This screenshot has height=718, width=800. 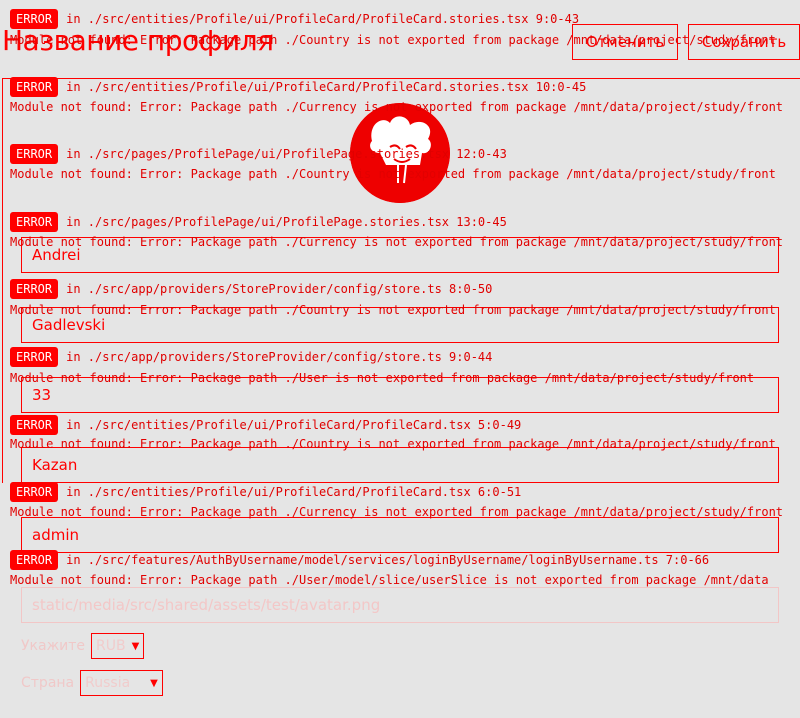 What do you see at coordinates (108, 683) in the screenshot?
I see `country-value: Russia` at bounding box center [108, 683].